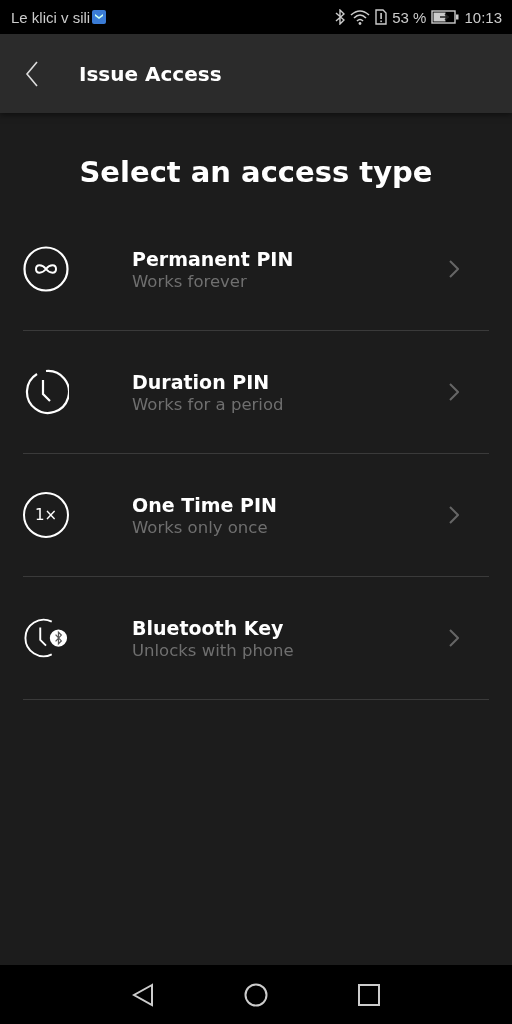 The image size is (512, 1024). What do you see at coordinates (46, 515) in the screenshot?
I see `one-time-icon: 1×` at bounding box center [46, 515].